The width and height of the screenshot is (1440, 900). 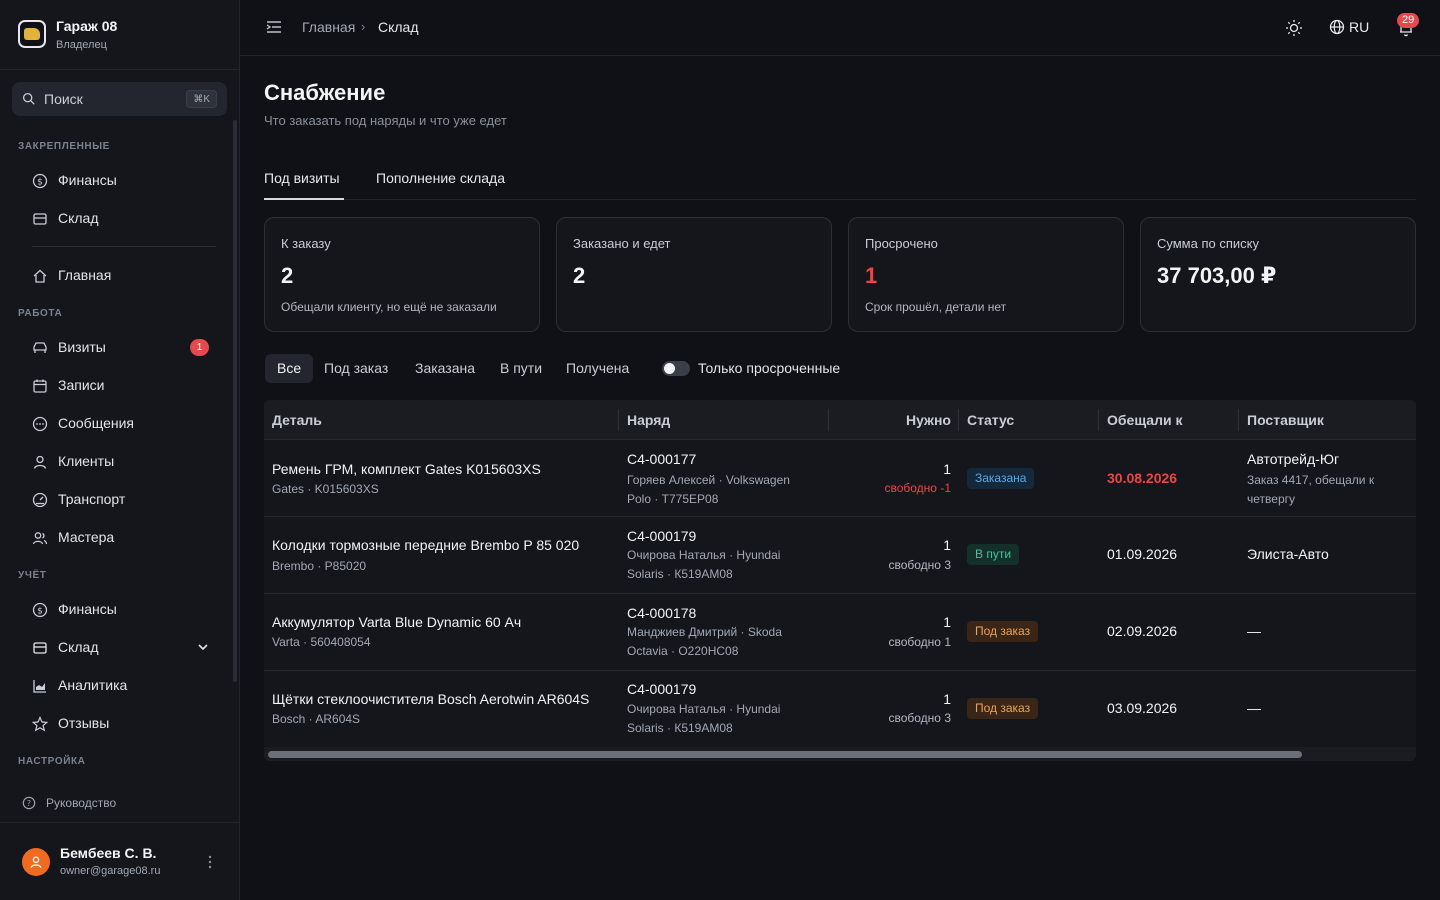 What do you see at coordinates (680, 574) in the screenshot?
I see `order-vehicle: Solaris · К519АМ08` at bounding box center [680, 574].